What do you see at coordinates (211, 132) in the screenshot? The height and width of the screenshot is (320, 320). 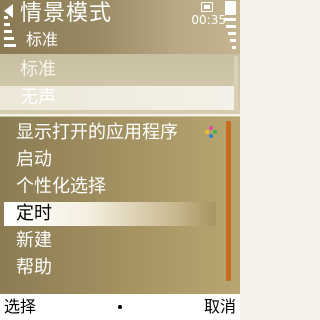 I see `apps-icon` at bounding box center [211, 132].